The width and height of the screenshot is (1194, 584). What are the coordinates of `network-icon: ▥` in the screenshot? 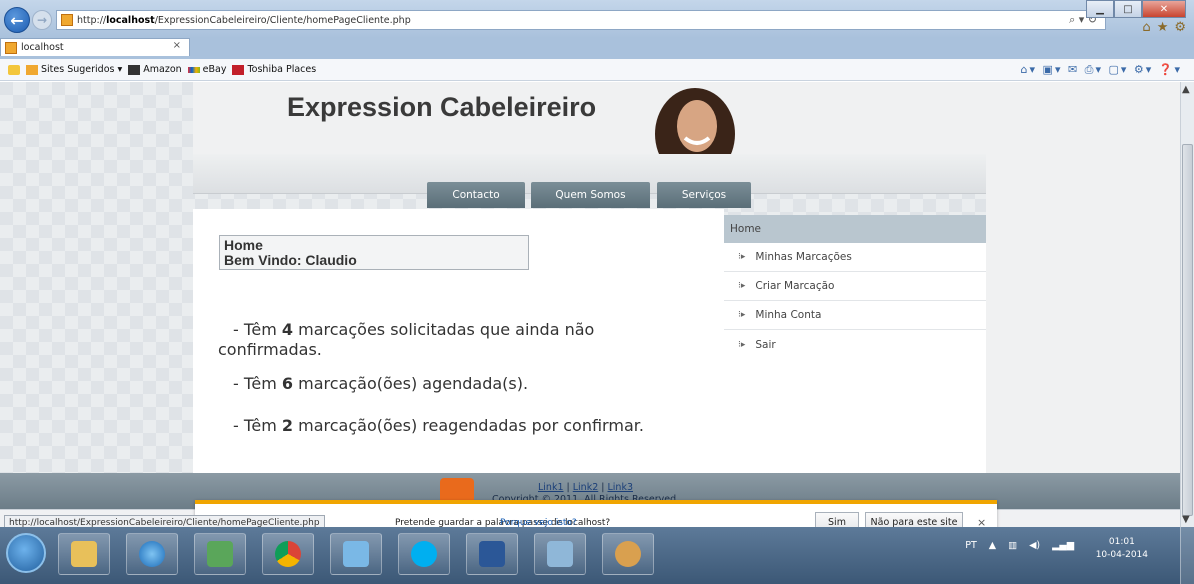 It's located at (1012, 545).